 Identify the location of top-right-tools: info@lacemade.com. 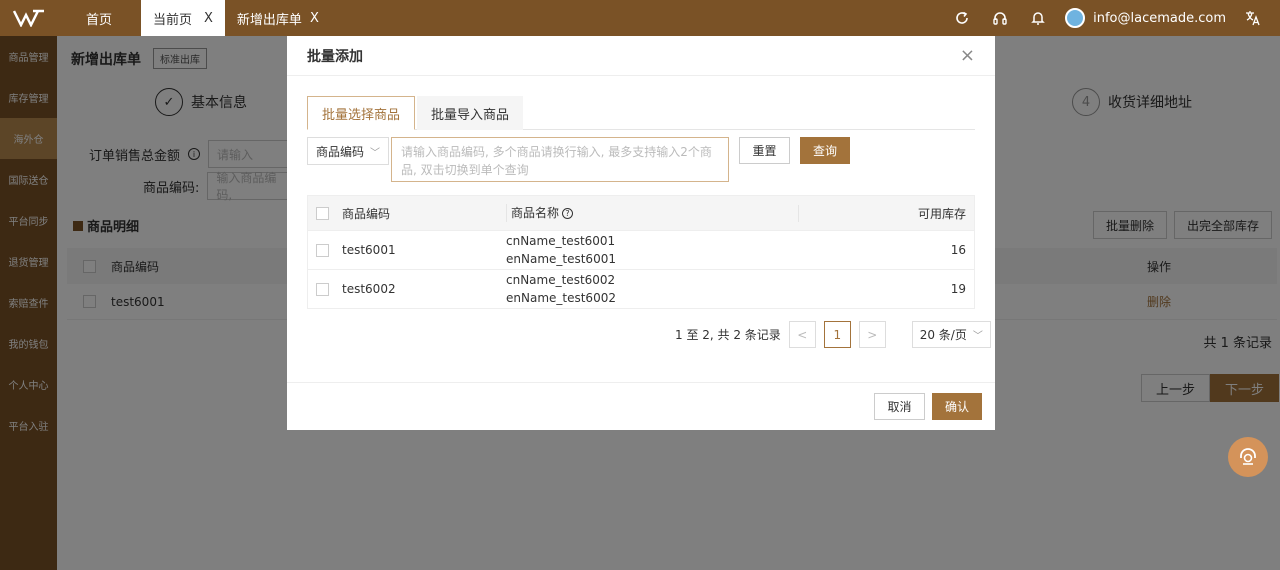
(1115, 18).